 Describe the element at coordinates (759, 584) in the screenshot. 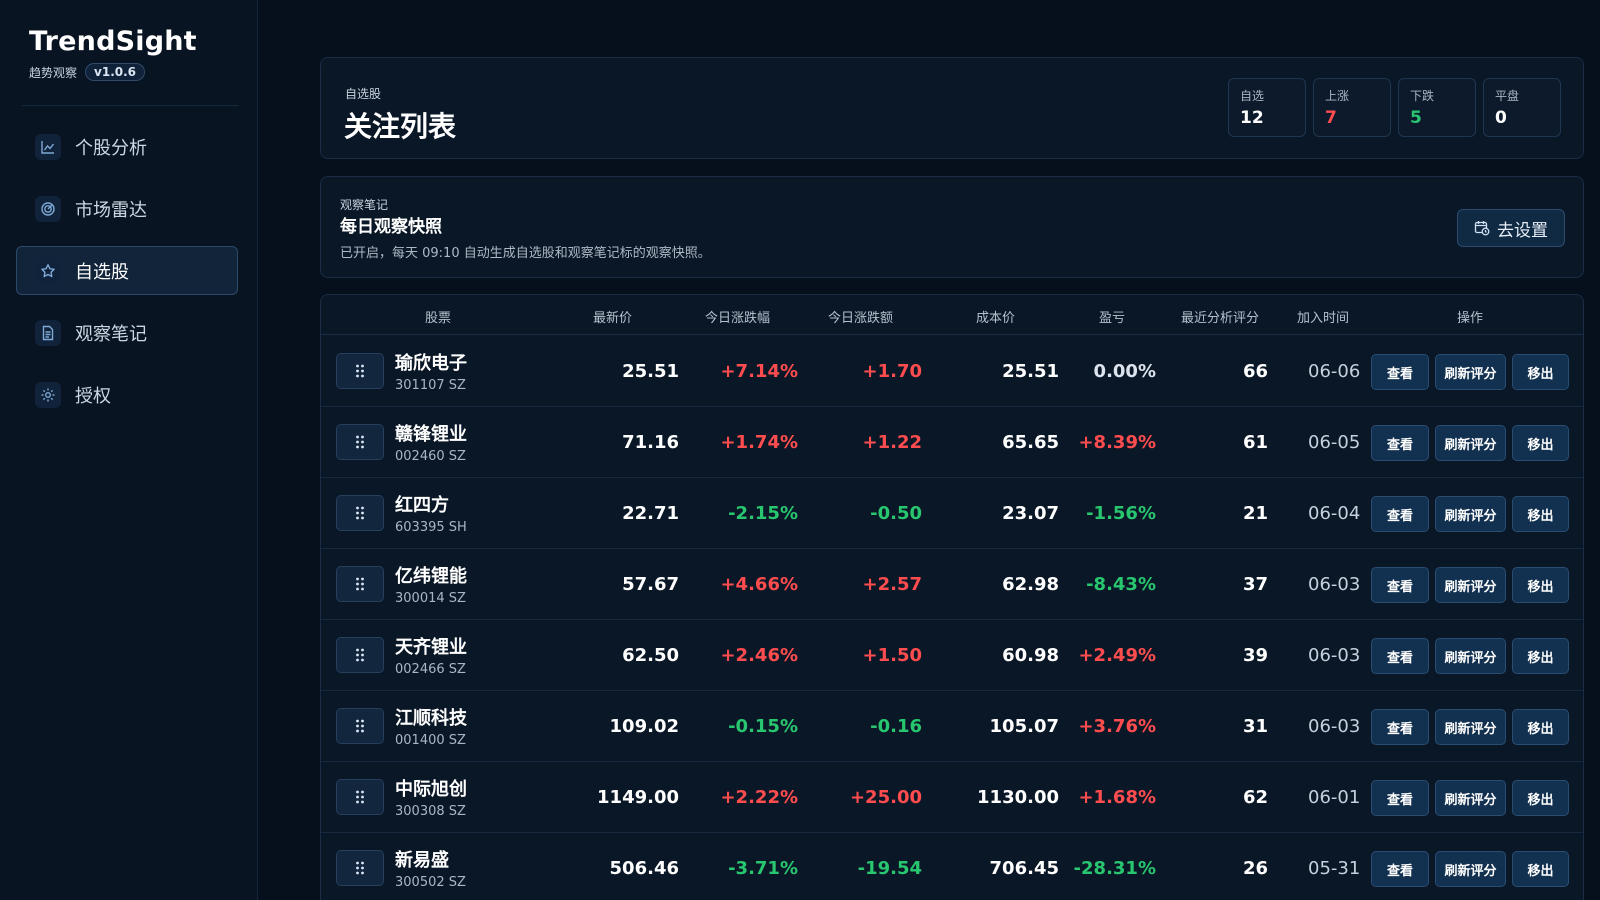

I see `change-pct: +4.66%` at that location.